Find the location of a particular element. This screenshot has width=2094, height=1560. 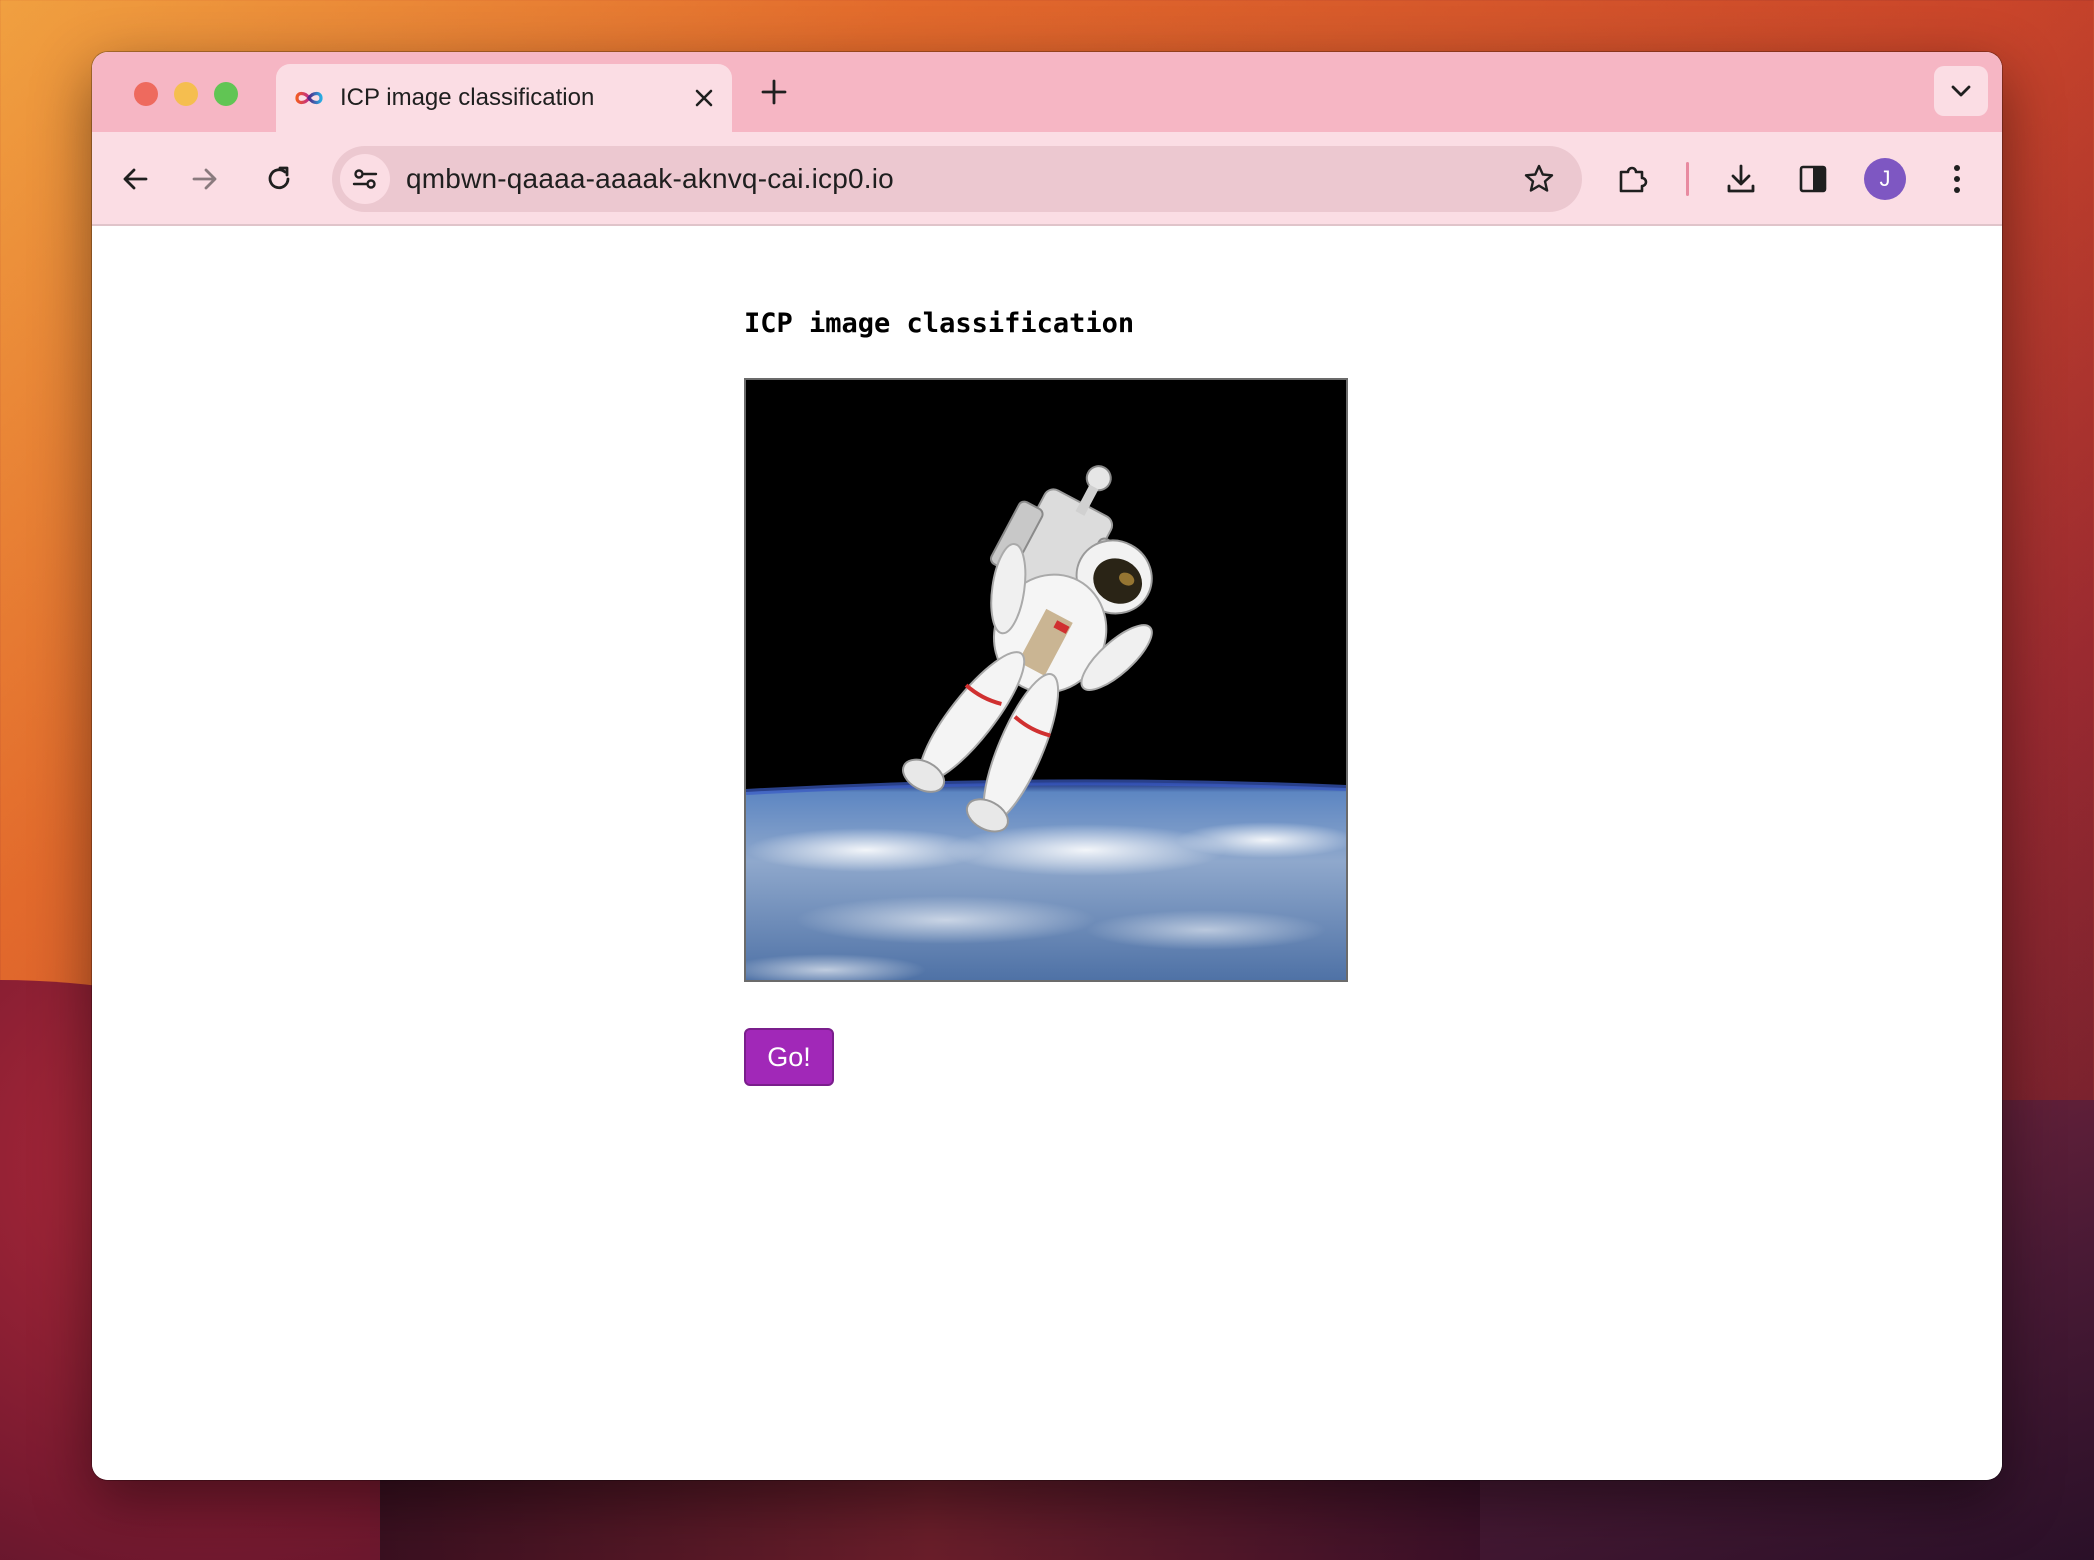

side-panel-icon is located at coordinates (1813, 179).